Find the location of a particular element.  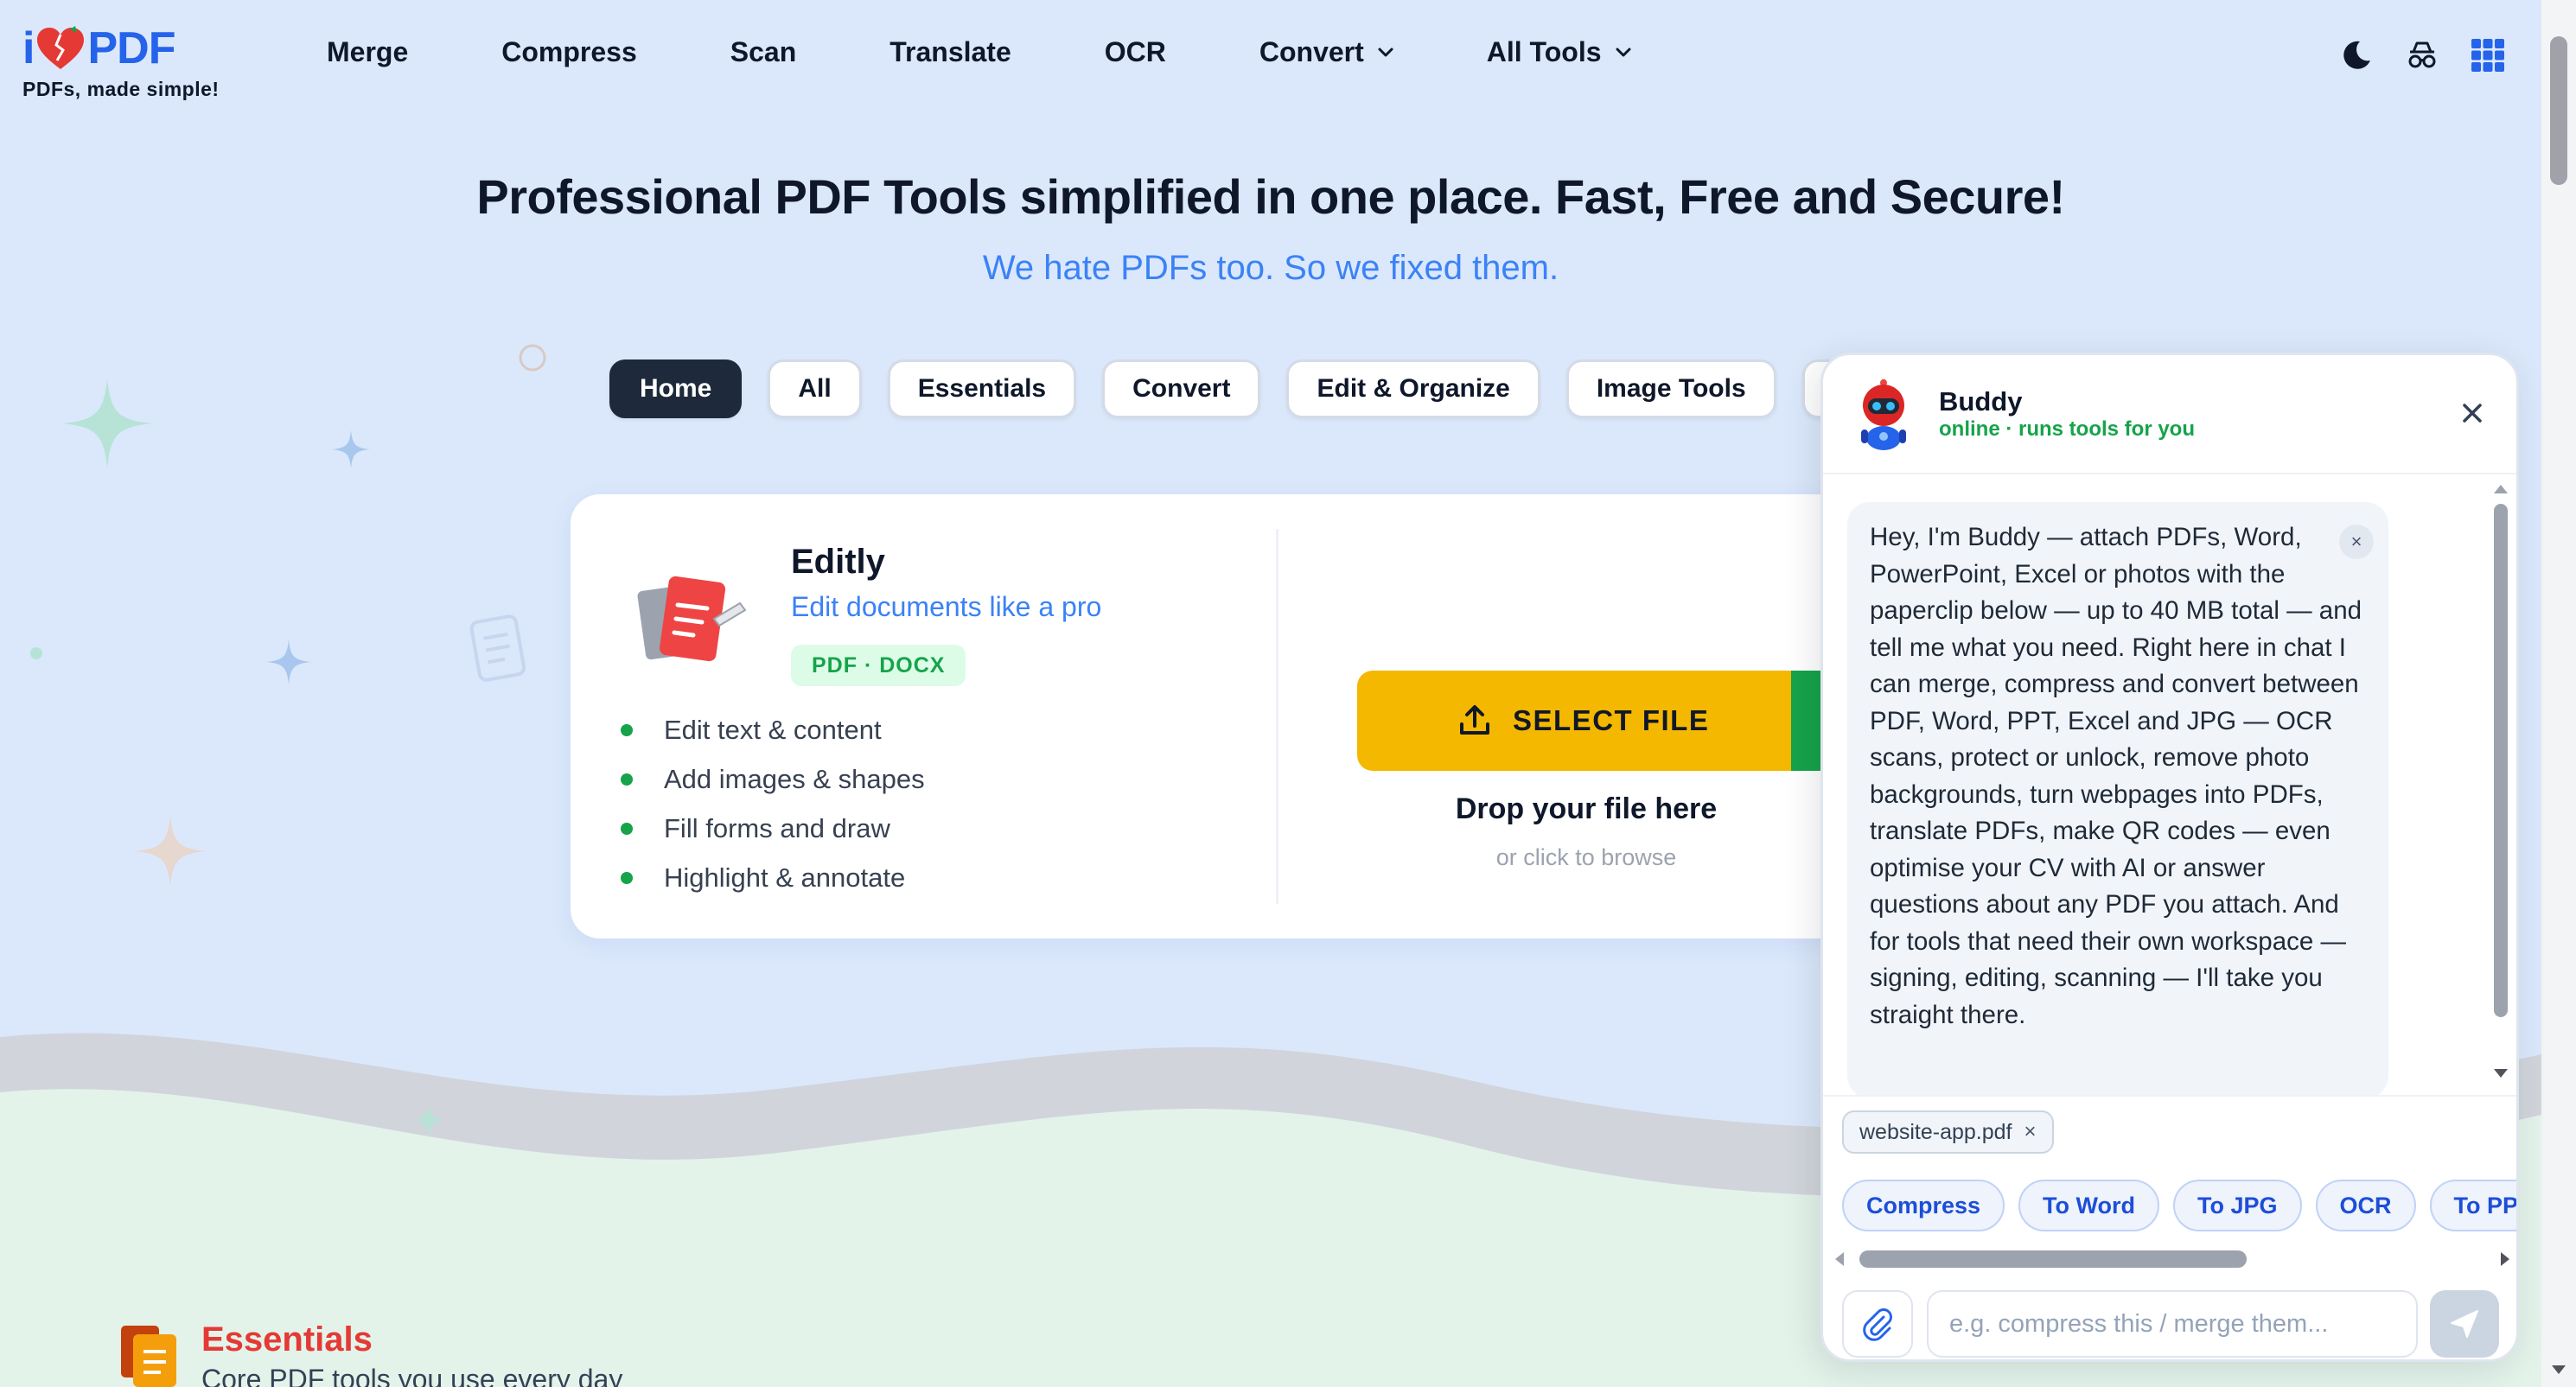

select-file-label: SELECT FILE is located at coordinates (1611, 720).